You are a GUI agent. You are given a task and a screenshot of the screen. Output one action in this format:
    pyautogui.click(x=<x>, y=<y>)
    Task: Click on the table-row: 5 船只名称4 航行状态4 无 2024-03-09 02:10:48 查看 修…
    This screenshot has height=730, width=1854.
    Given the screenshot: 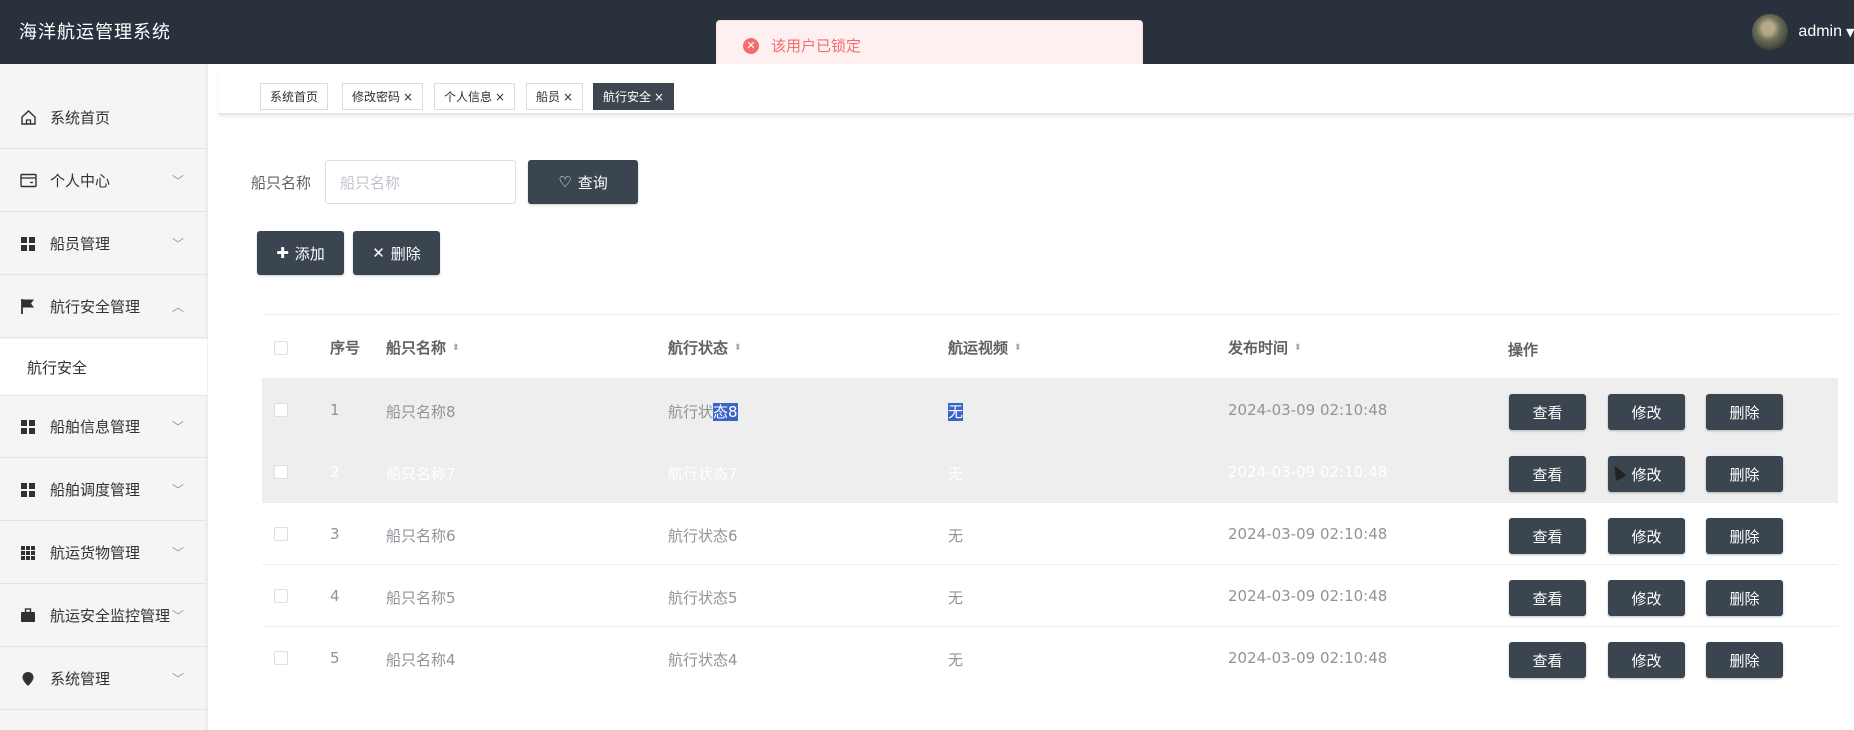 What is the action you would take?
    pyautogui.click(x=1050, y=658)
    